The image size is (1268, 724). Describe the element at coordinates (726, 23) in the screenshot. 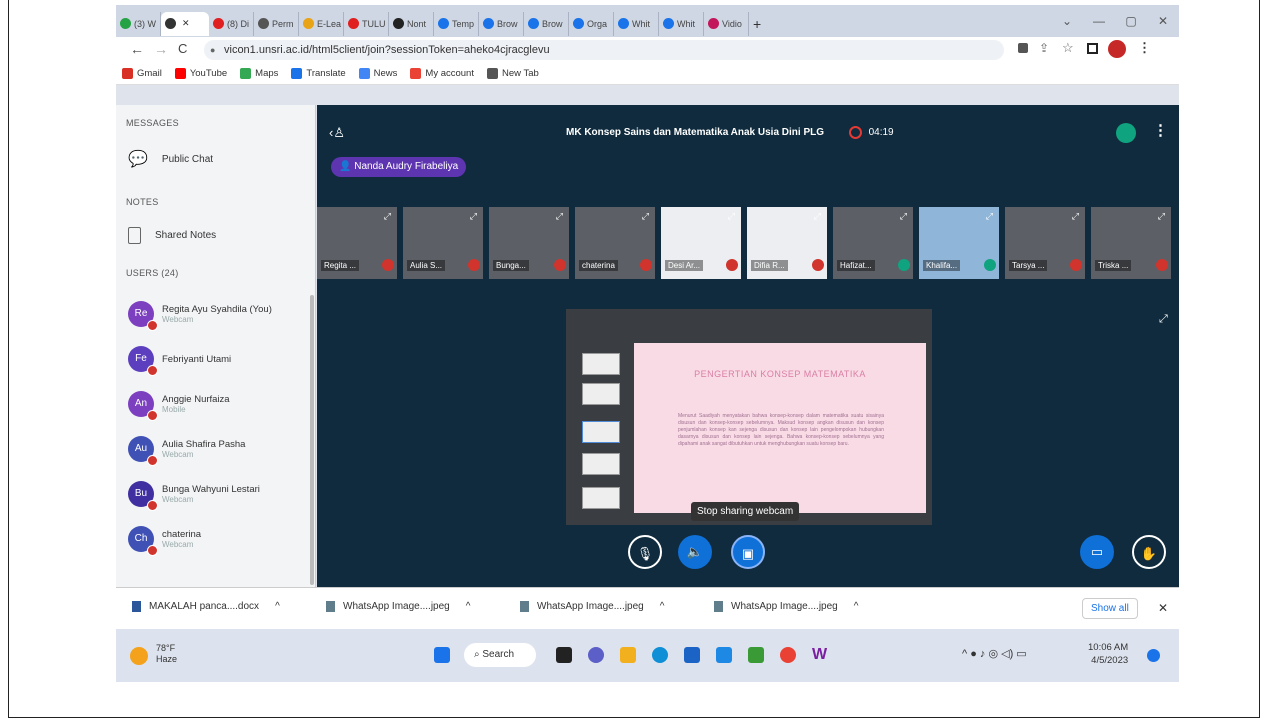

I see `tab-13: Vidio` at that location.